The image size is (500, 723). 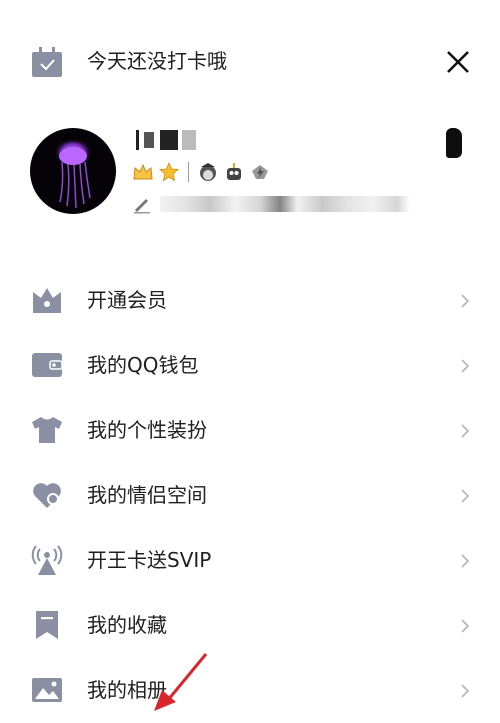 I want to click on menu-item-favorites: 我的收藏, so click(x=250, y=625).